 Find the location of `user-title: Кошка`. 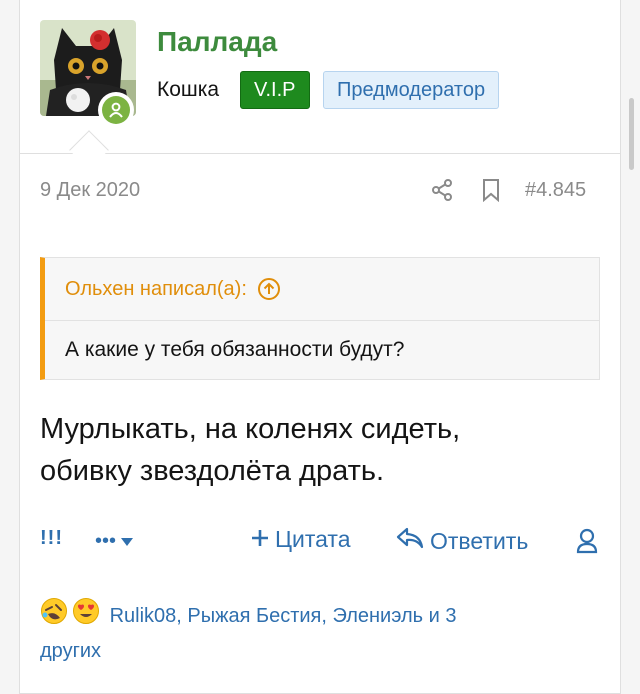

user-title: Кошка is located at coordinates (188, 89).